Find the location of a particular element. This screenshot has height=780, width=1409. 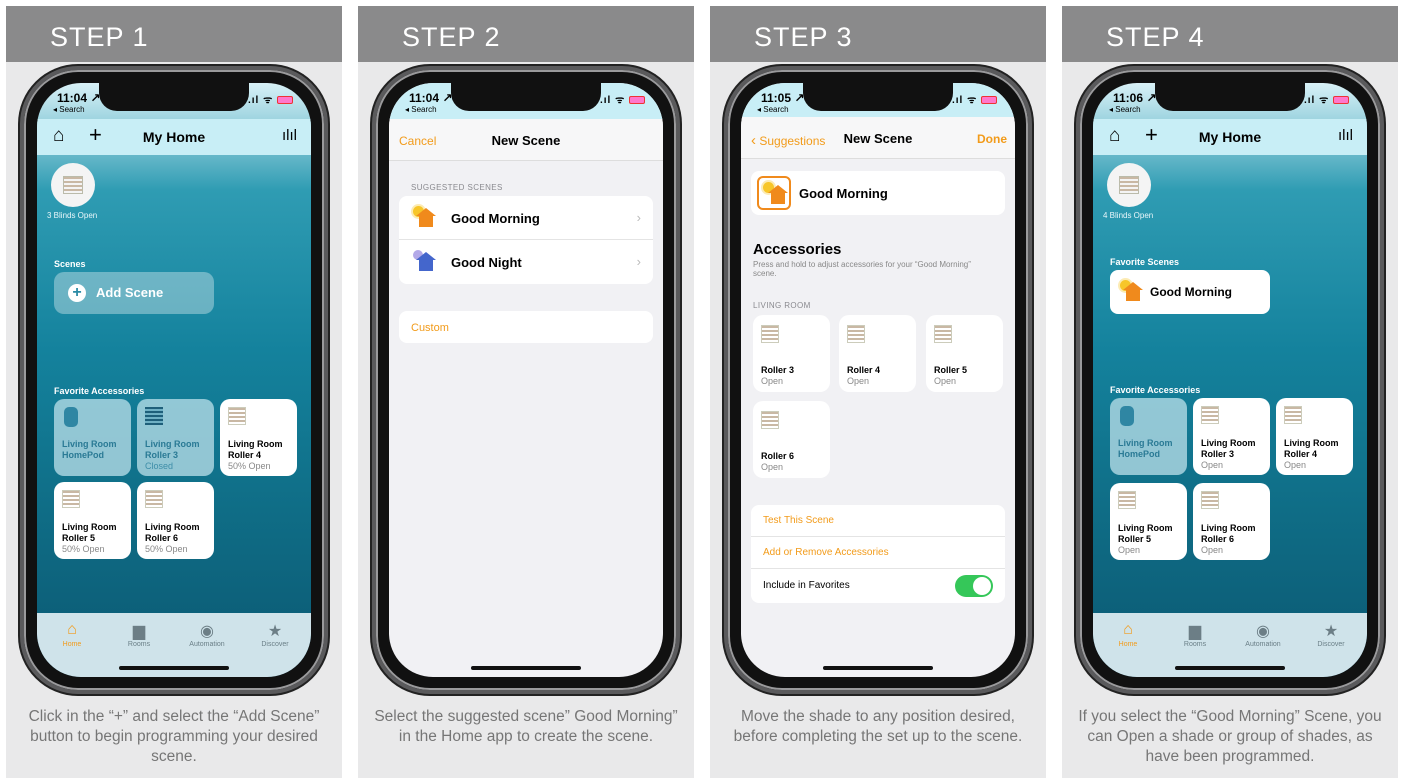

favorites-toggle is located at coordinates (974, 586).